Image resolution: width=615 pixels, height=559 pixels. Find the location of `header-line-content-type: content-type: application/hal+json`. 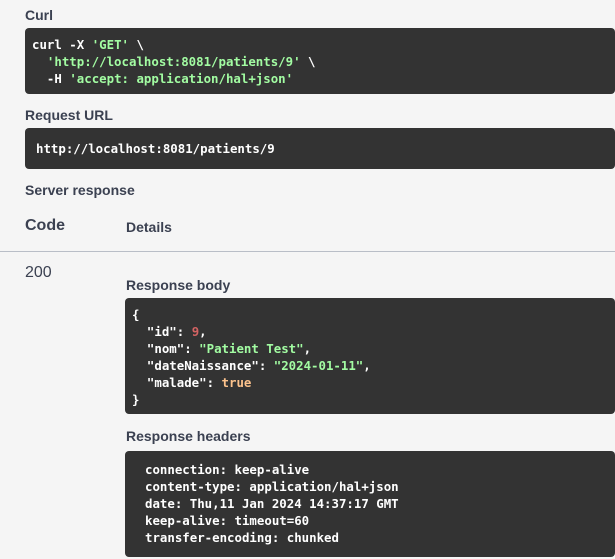

header-line-content-type: content-type: application/hal+json is located at coordinates (272, 486).